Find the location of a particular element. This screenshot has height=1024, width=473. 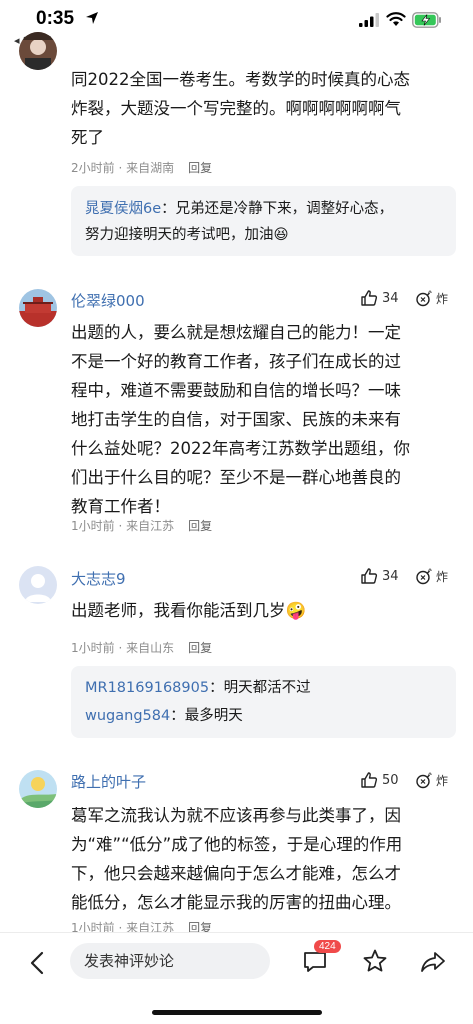

reply-item: wugang584：最多明天 is located at coordinates (164, 716).